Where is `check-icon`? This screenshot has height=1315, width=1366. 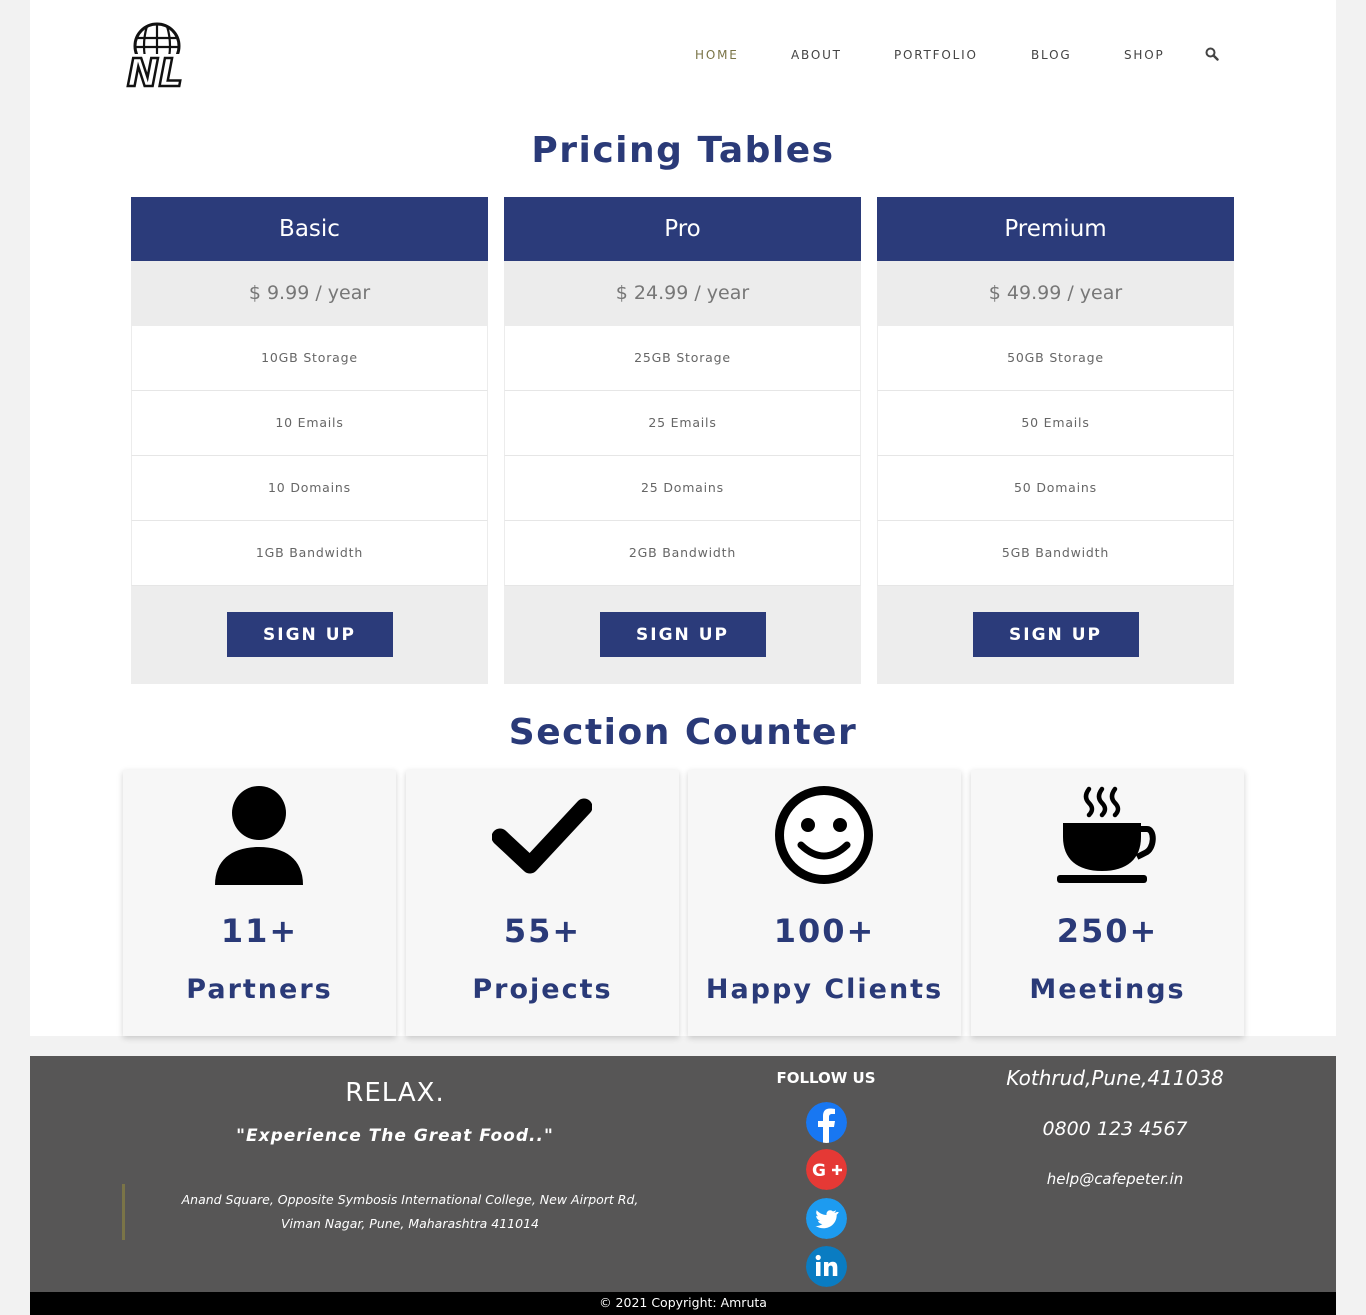
check-icon is located at coordinates (542, 836).